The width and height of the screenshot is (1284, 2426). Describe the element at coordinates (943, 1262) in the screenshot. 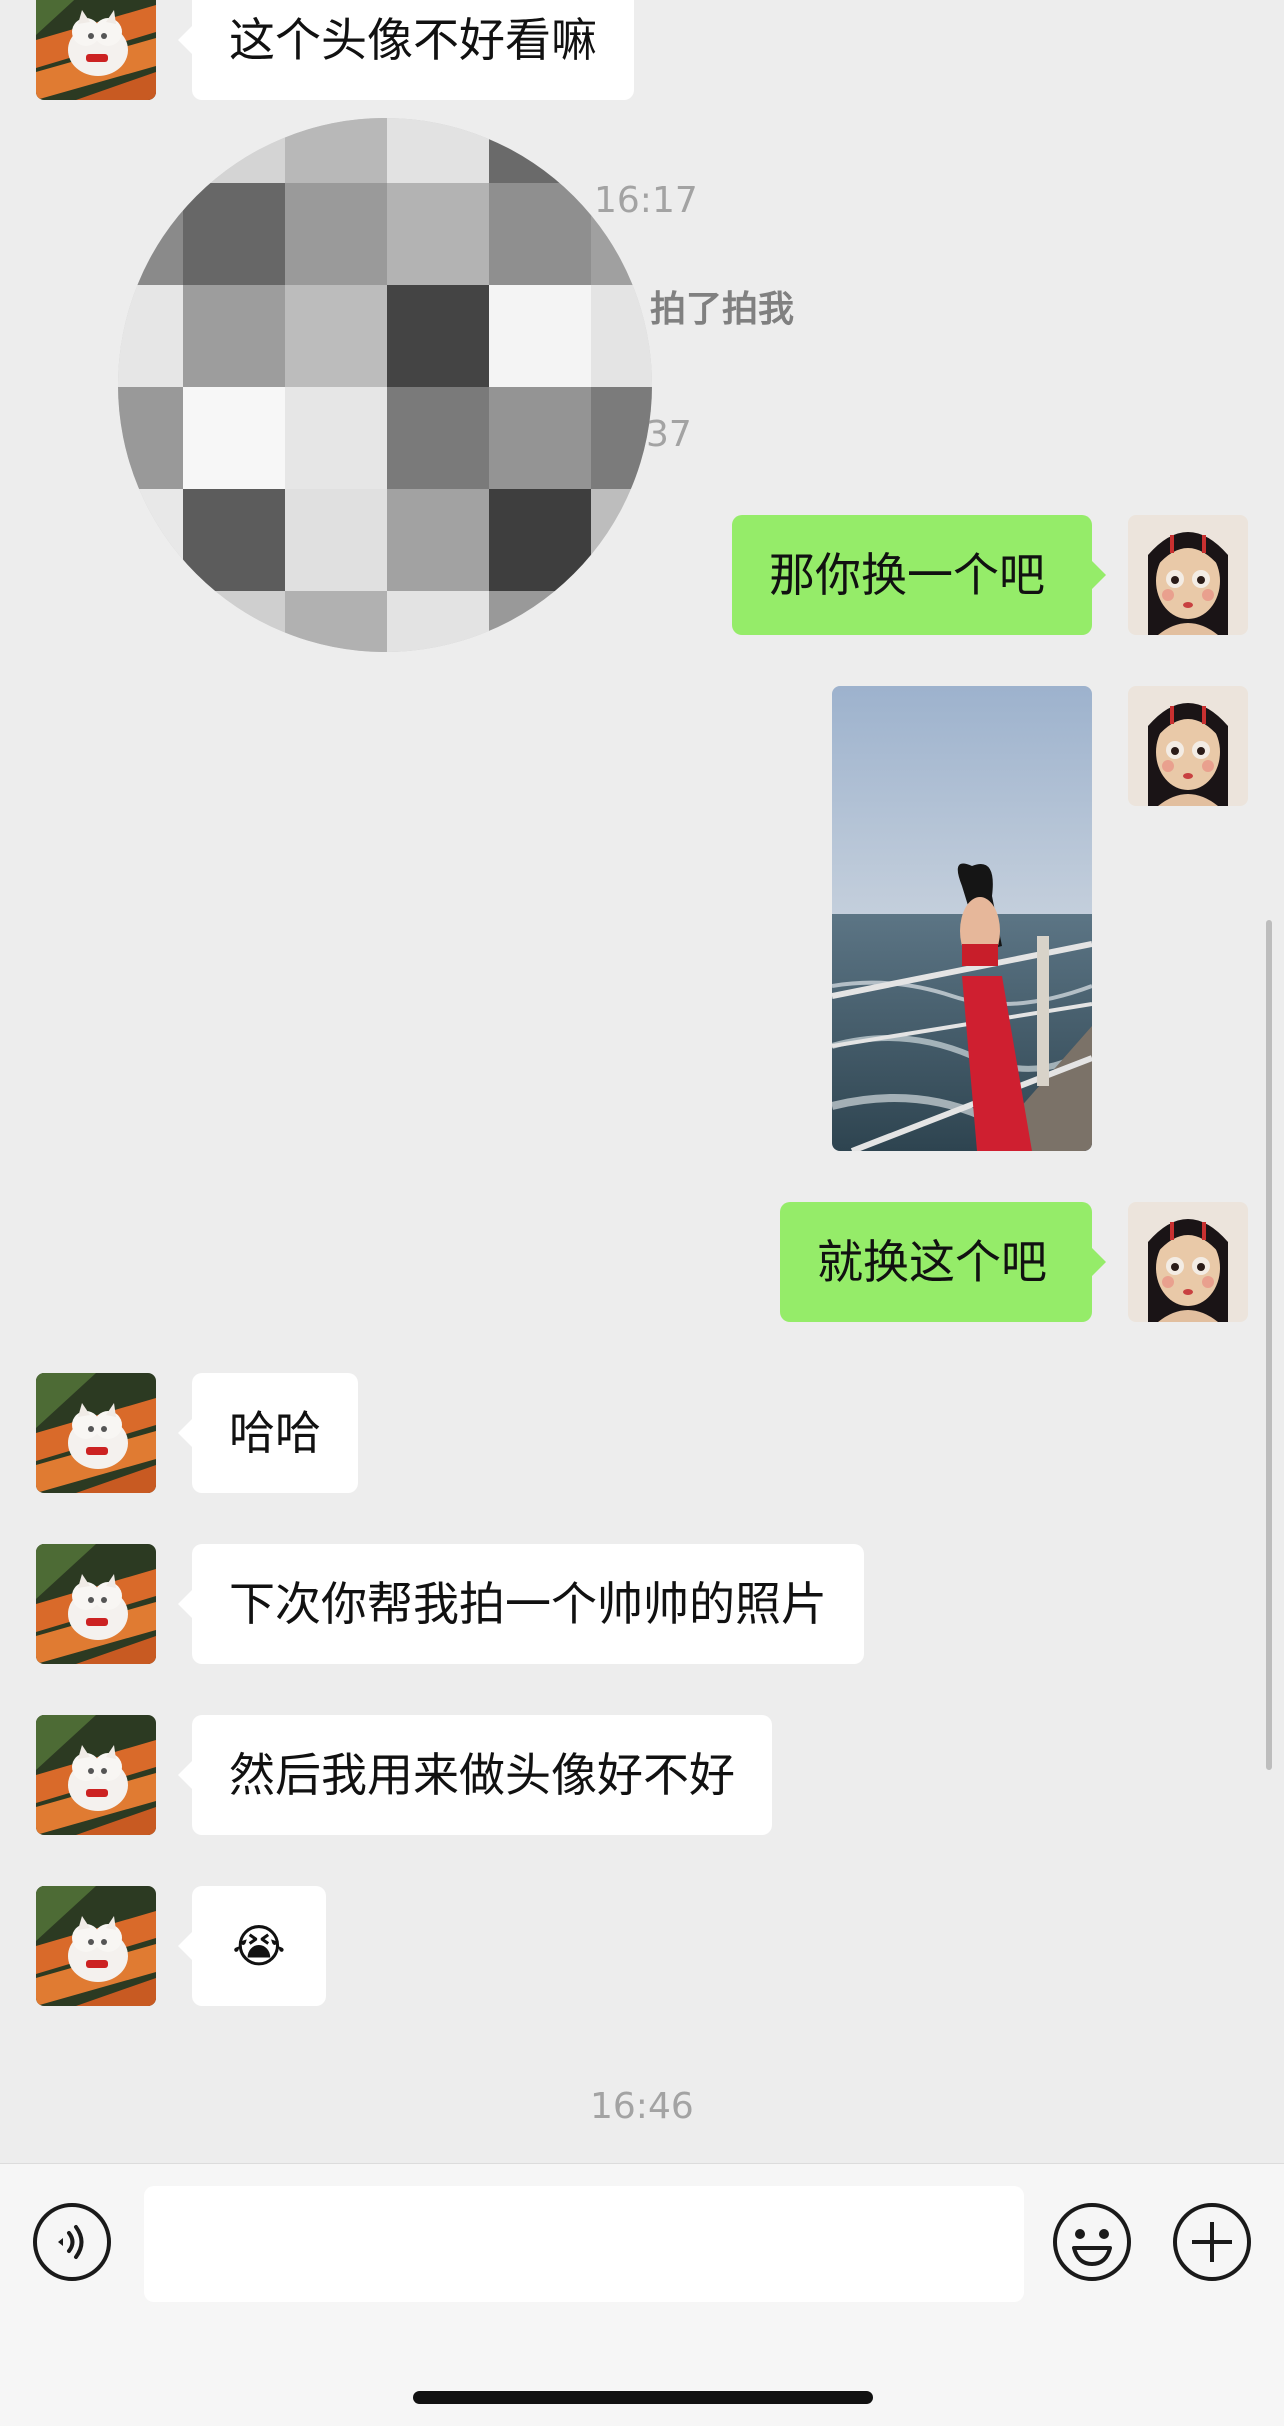

I see `message-bubble-outgoing: 就换这个吧` at that location.